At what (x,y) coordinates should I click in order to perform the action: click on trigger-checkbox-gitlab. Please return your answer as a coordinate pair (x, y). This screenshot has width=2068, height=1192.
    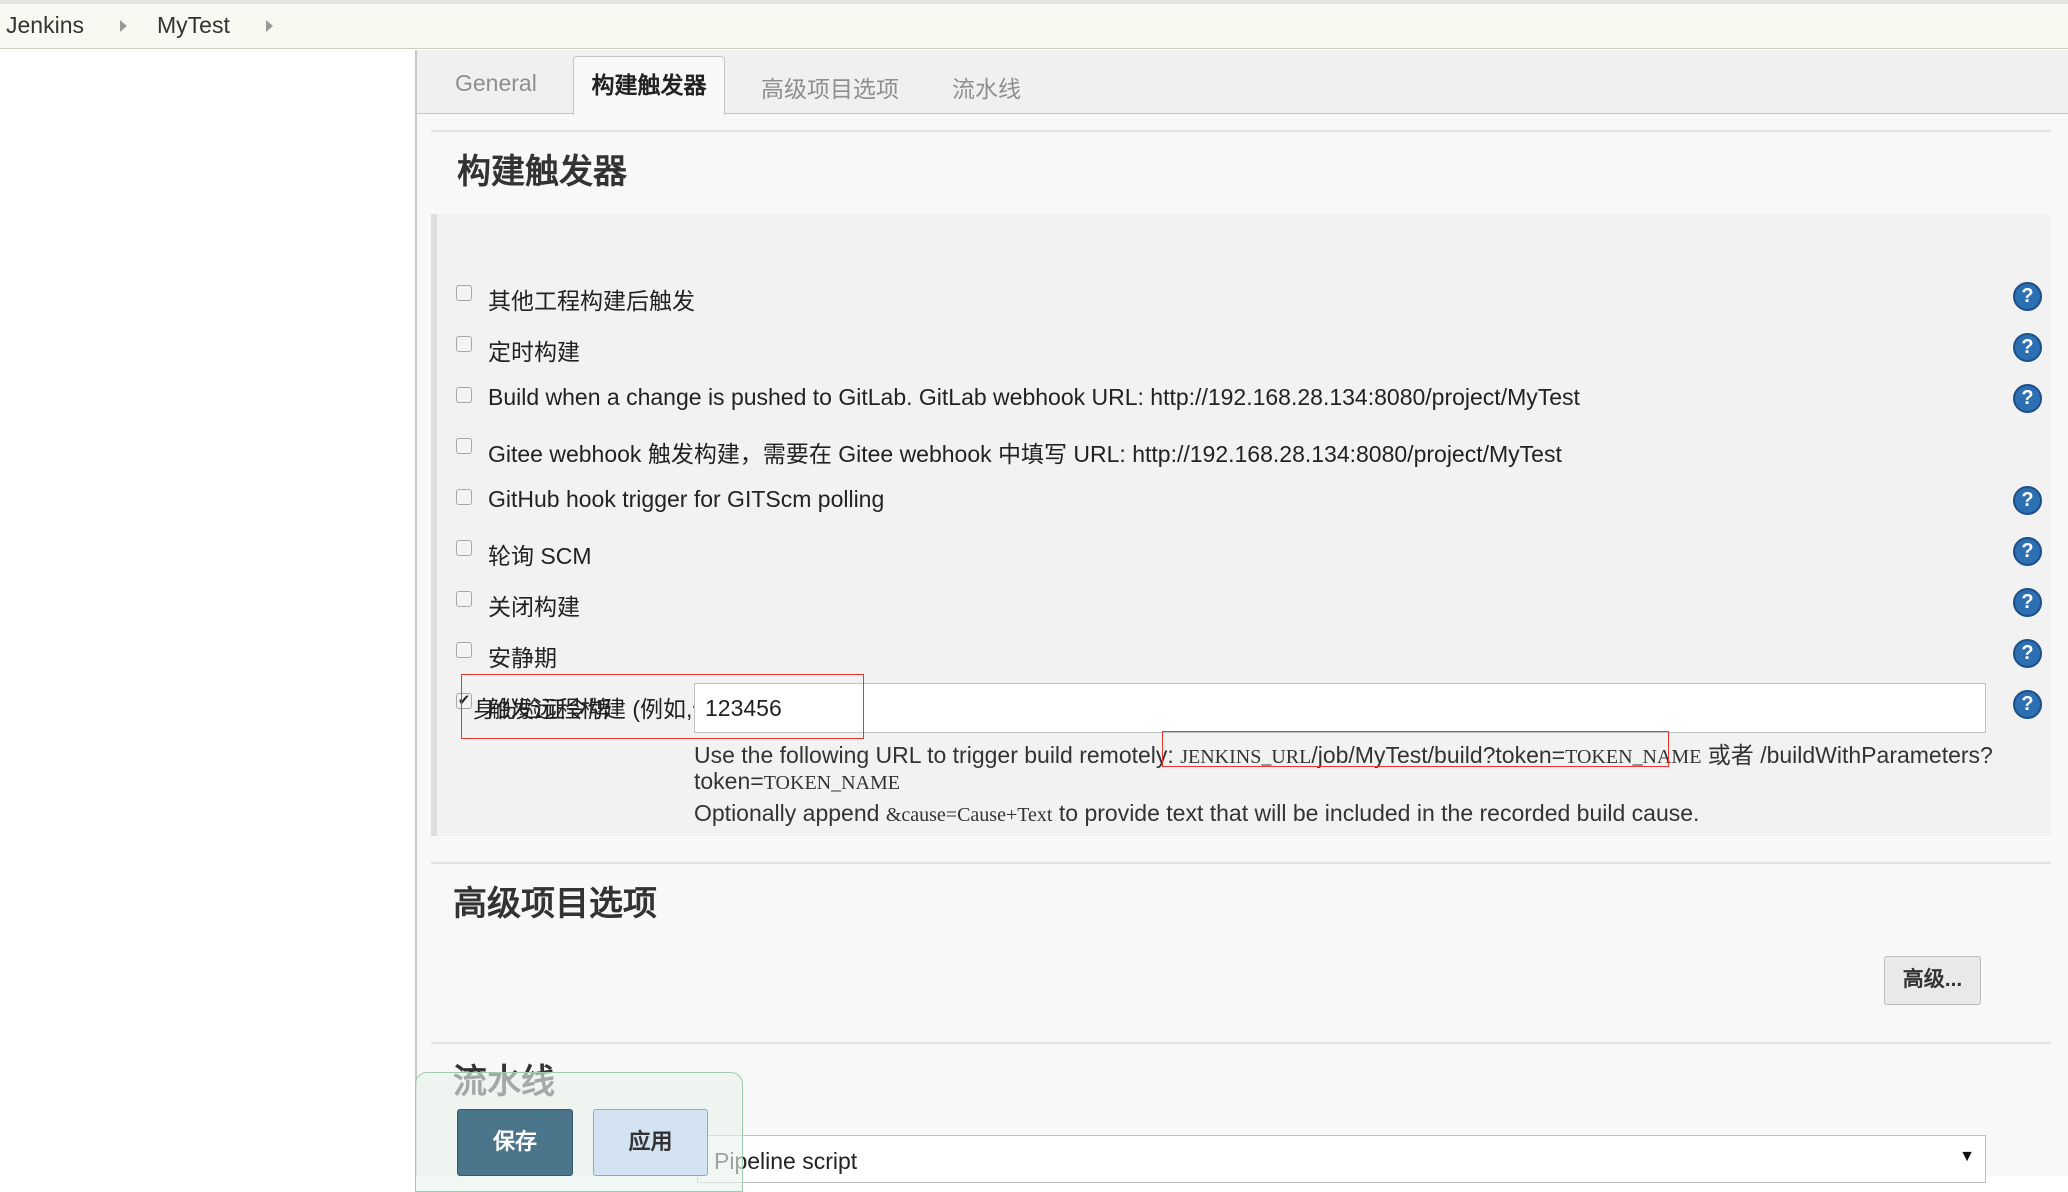
    Looking at the image, I should click on (464, 395).